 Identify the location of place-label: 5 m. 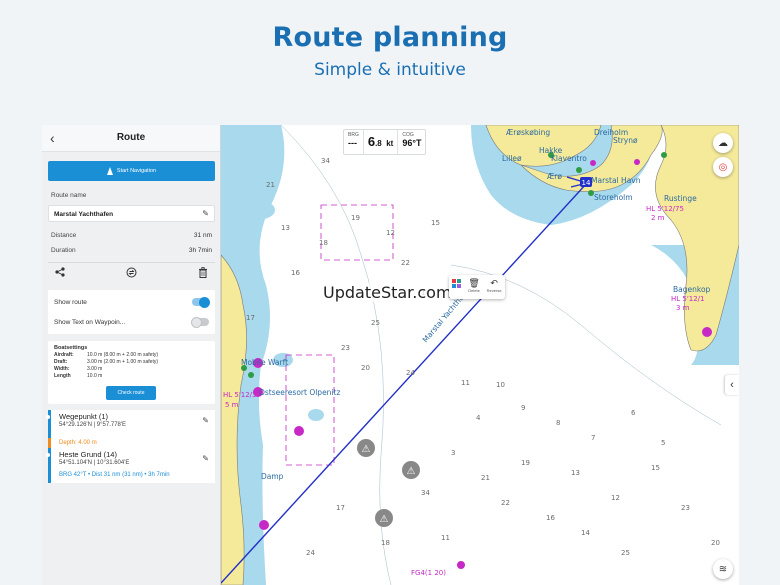
(232, 405).